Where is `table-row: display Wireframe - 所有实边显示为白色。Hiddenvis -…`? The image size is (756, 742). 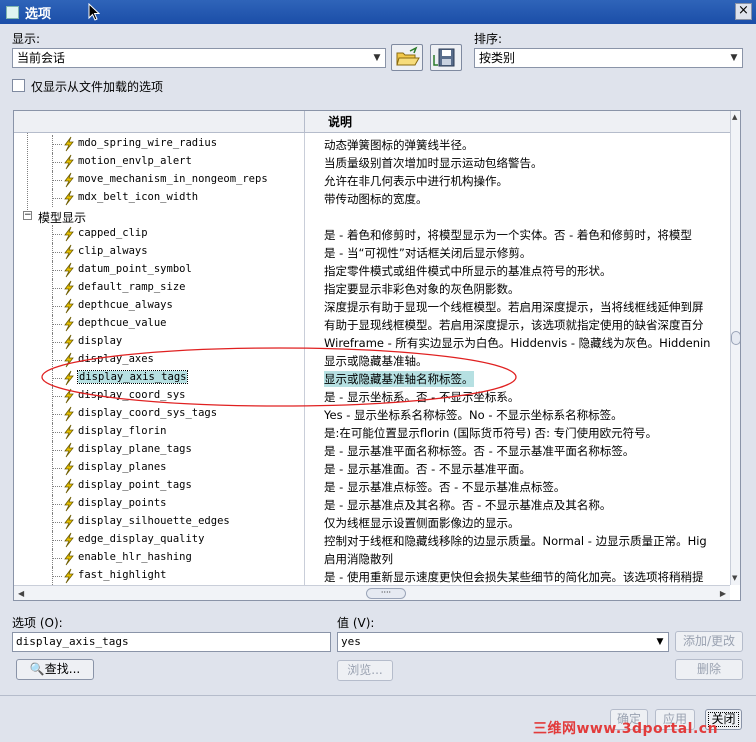
table-row: display Wireframe - 所有实边显示为白色。Hiddenvis -… is located at coordinates (372, 342).